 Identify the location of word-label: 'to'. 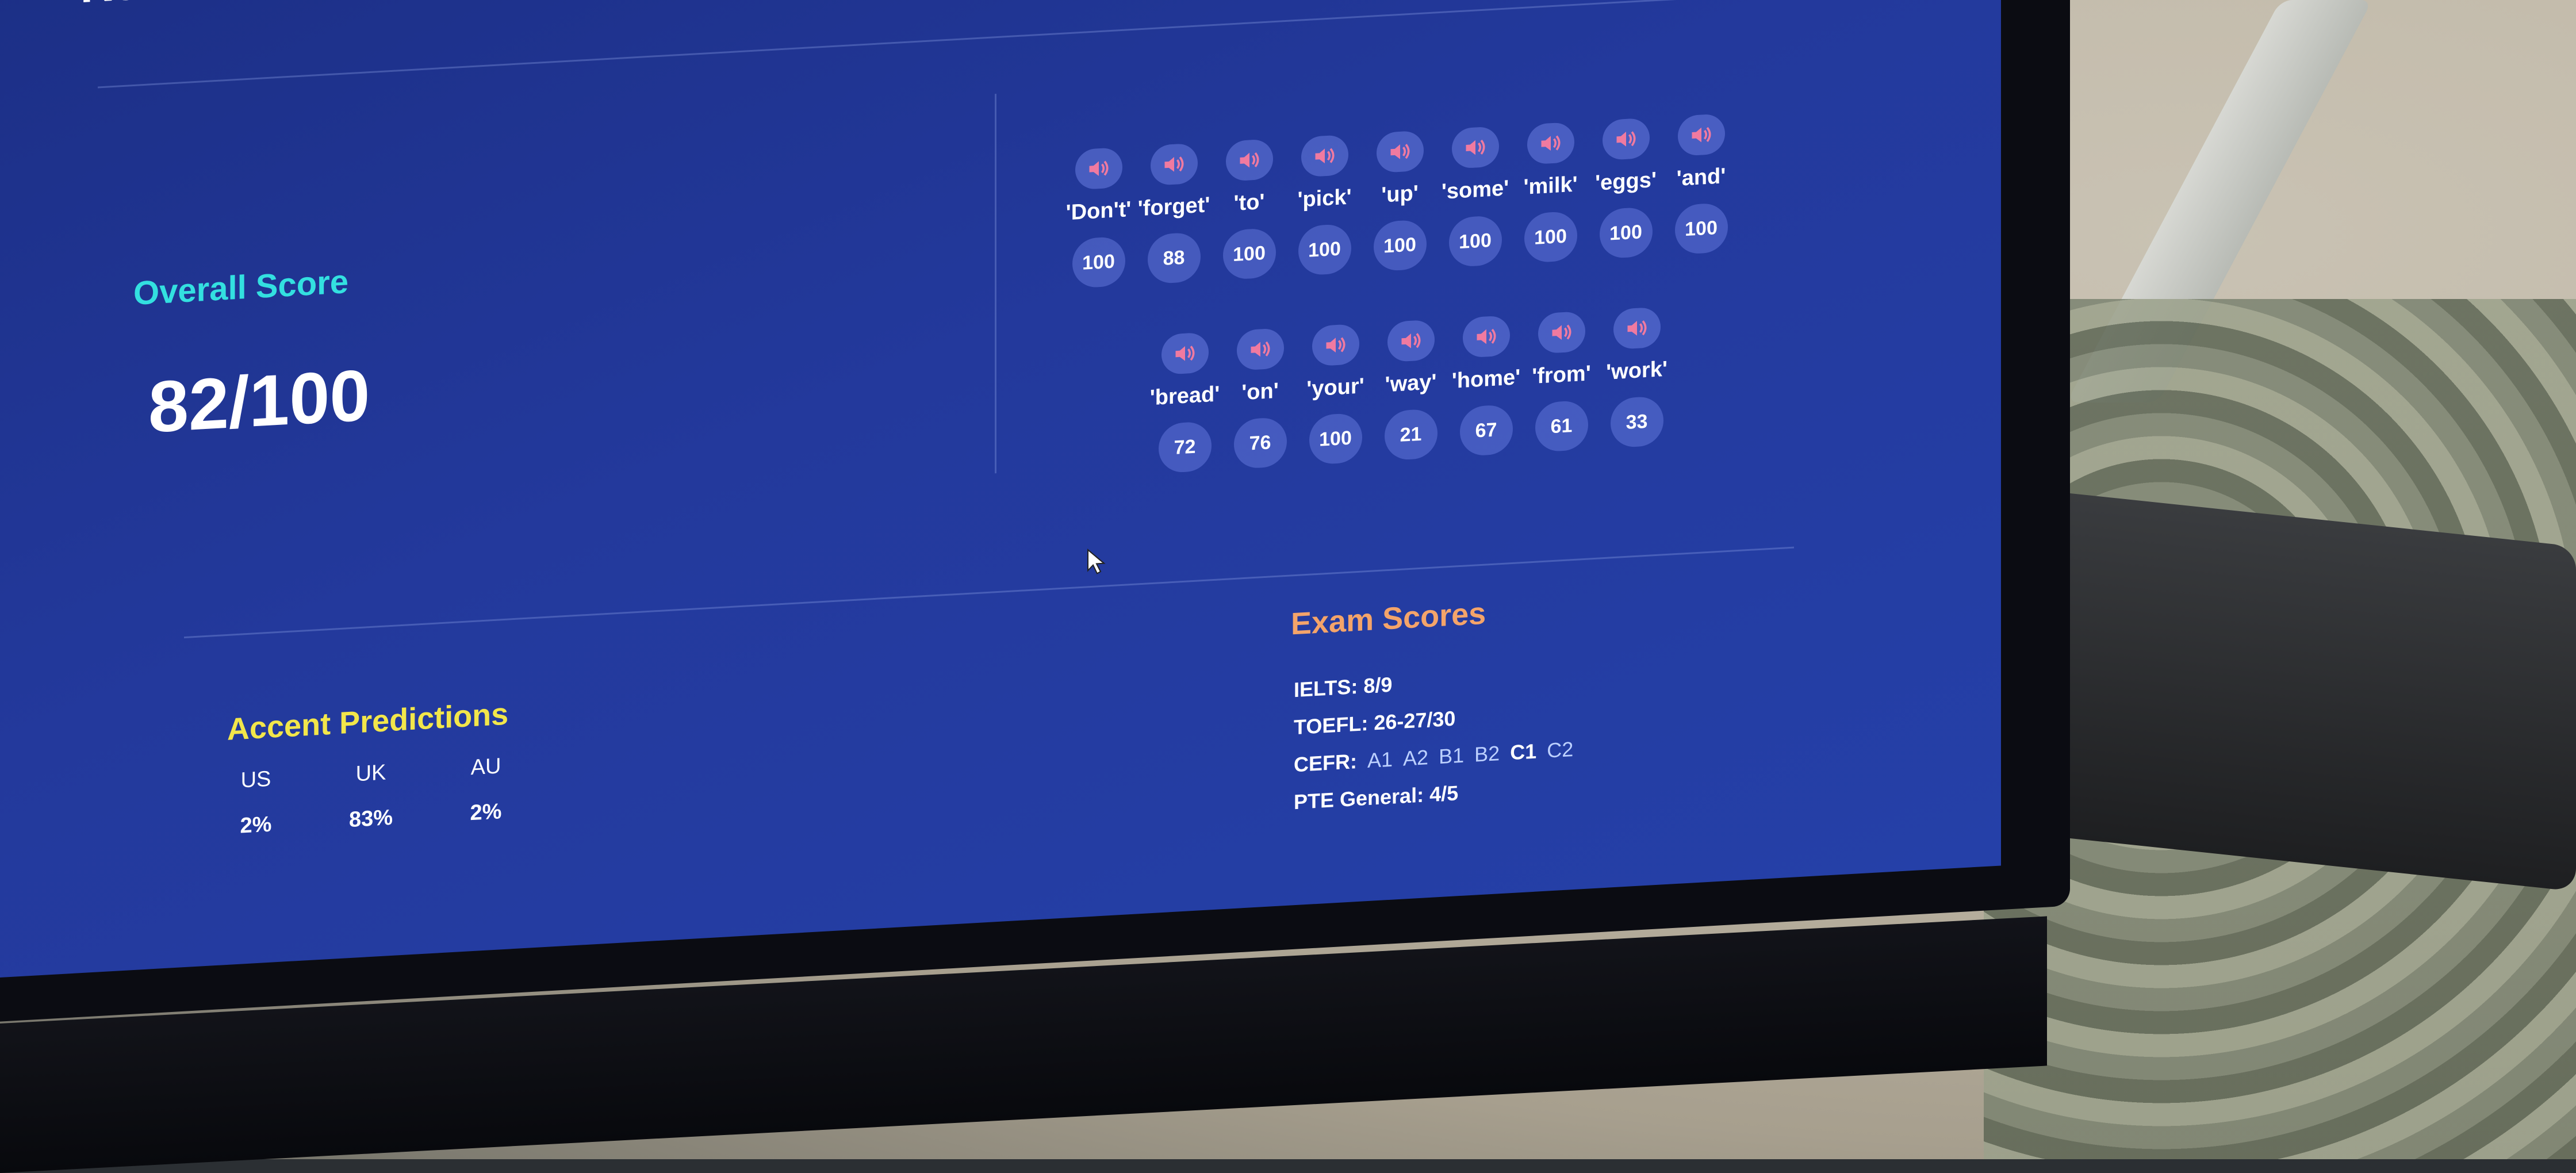
(1249, 203).